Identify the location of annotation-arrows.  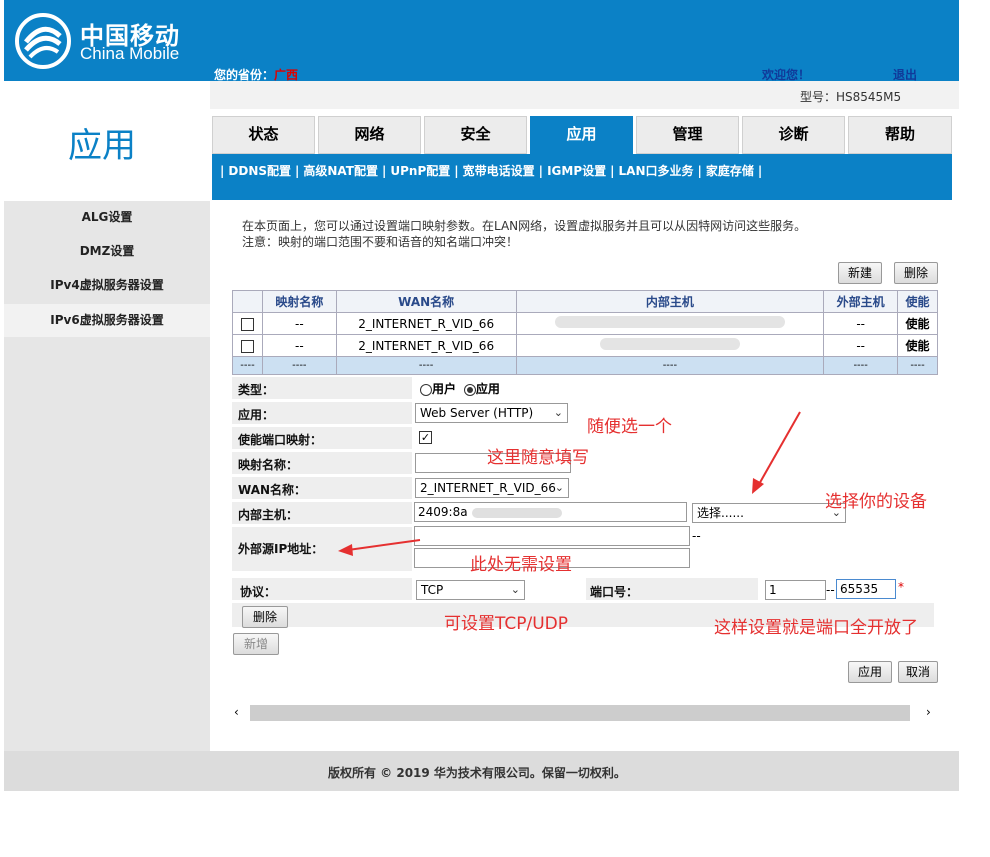
(569, 483).